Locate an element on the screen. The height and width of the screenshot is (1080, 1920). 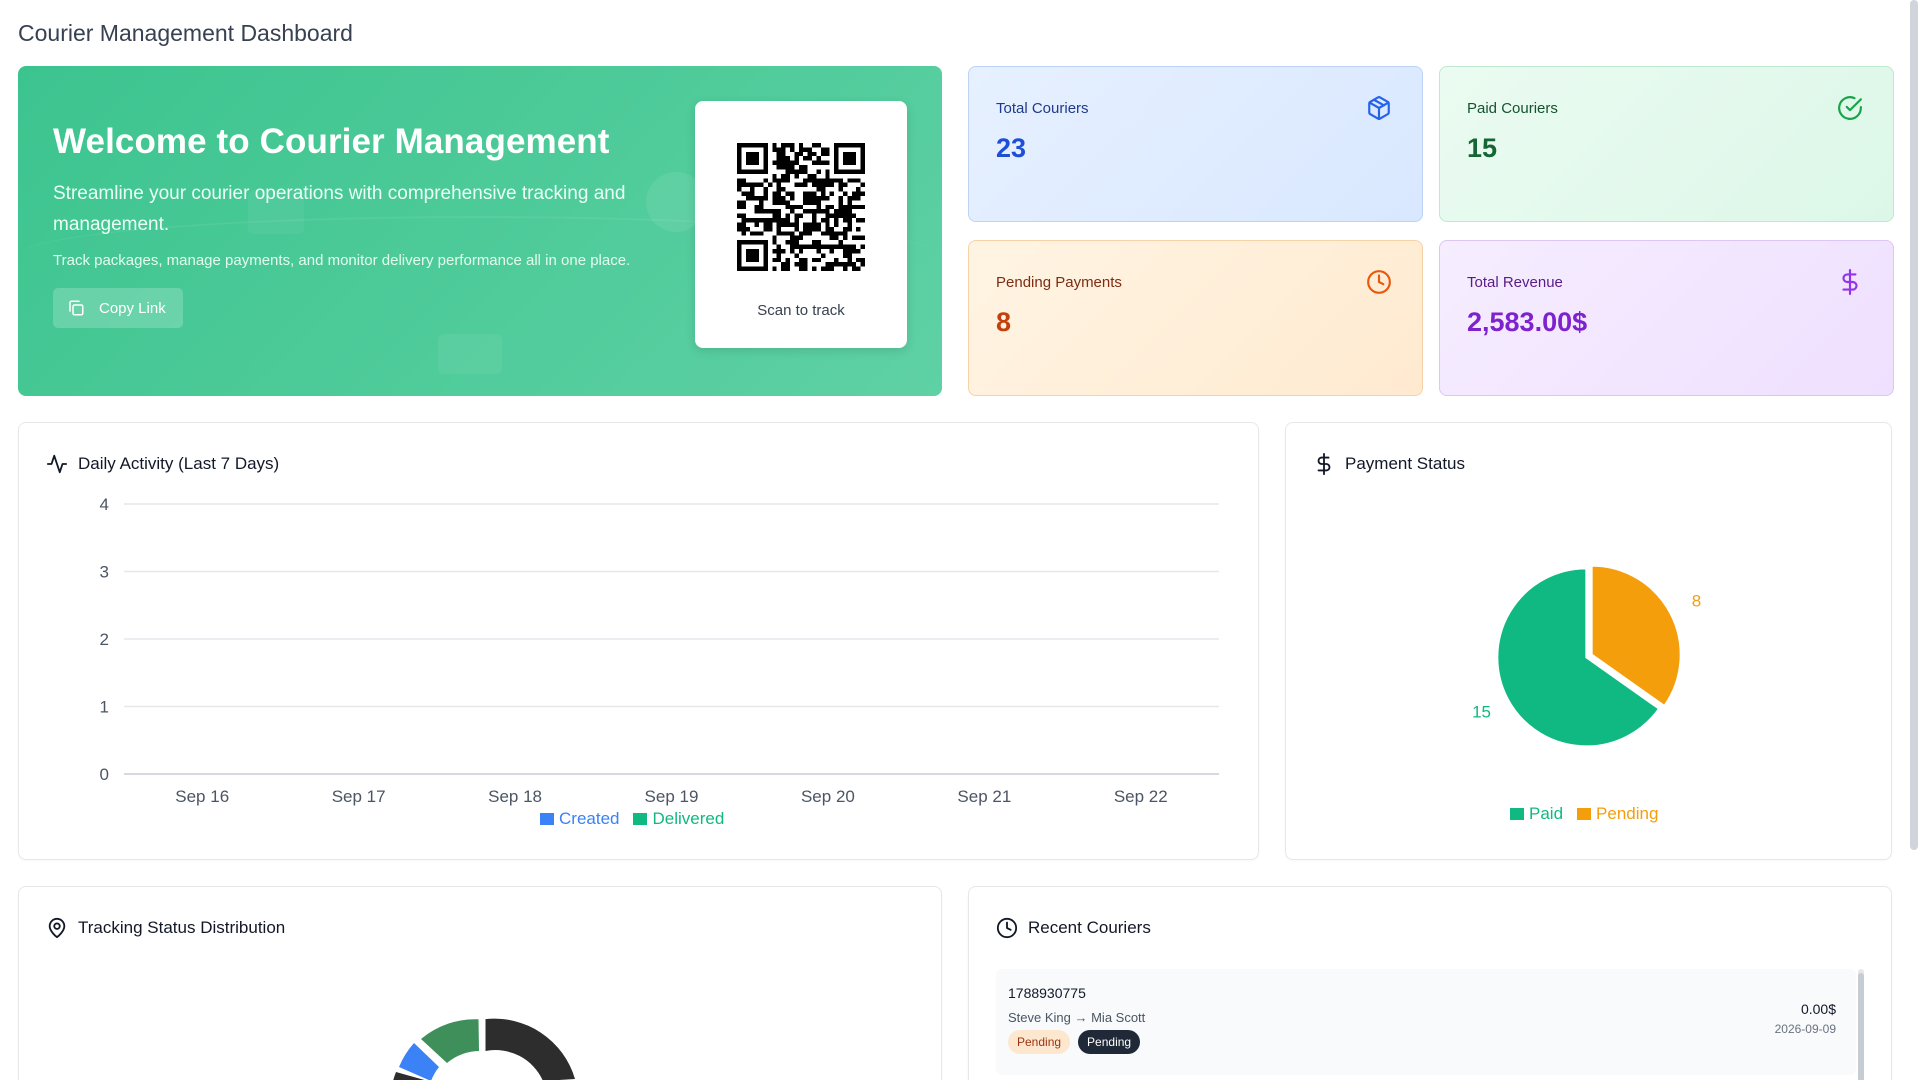
qr-code is located at coordinates (801, 207).